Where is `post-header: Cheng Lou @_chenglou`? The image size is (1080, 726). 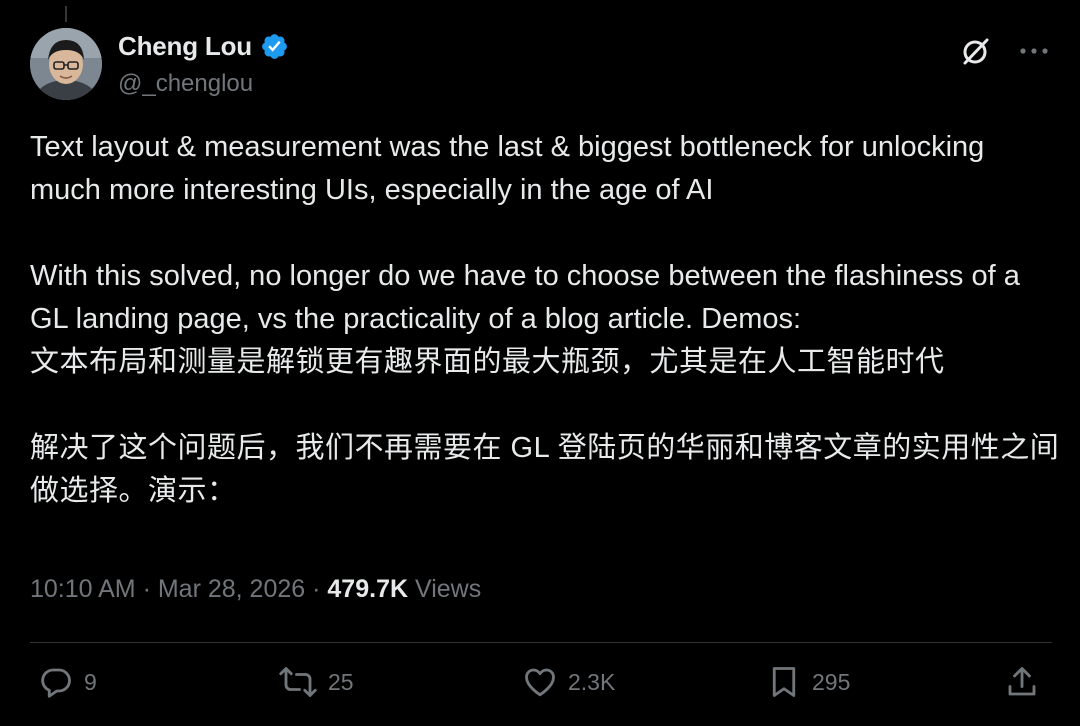
post-header: Cheng Lou @_chenglou is located at coordinates (541, 65).